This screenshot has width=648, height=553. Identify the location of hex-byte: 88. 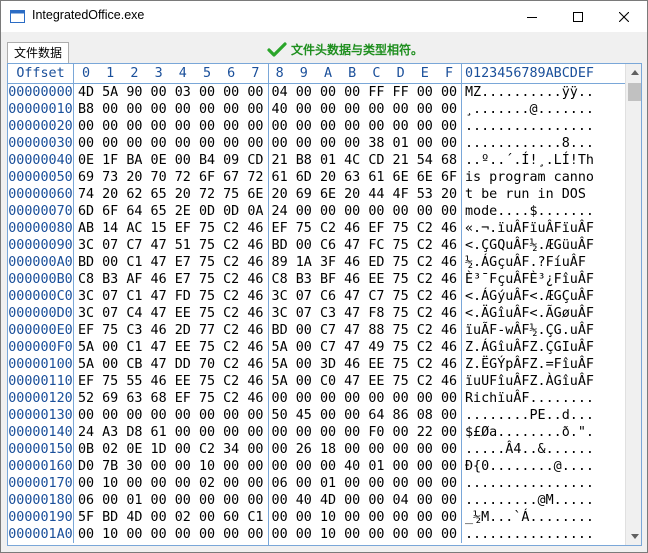
(376, 330).